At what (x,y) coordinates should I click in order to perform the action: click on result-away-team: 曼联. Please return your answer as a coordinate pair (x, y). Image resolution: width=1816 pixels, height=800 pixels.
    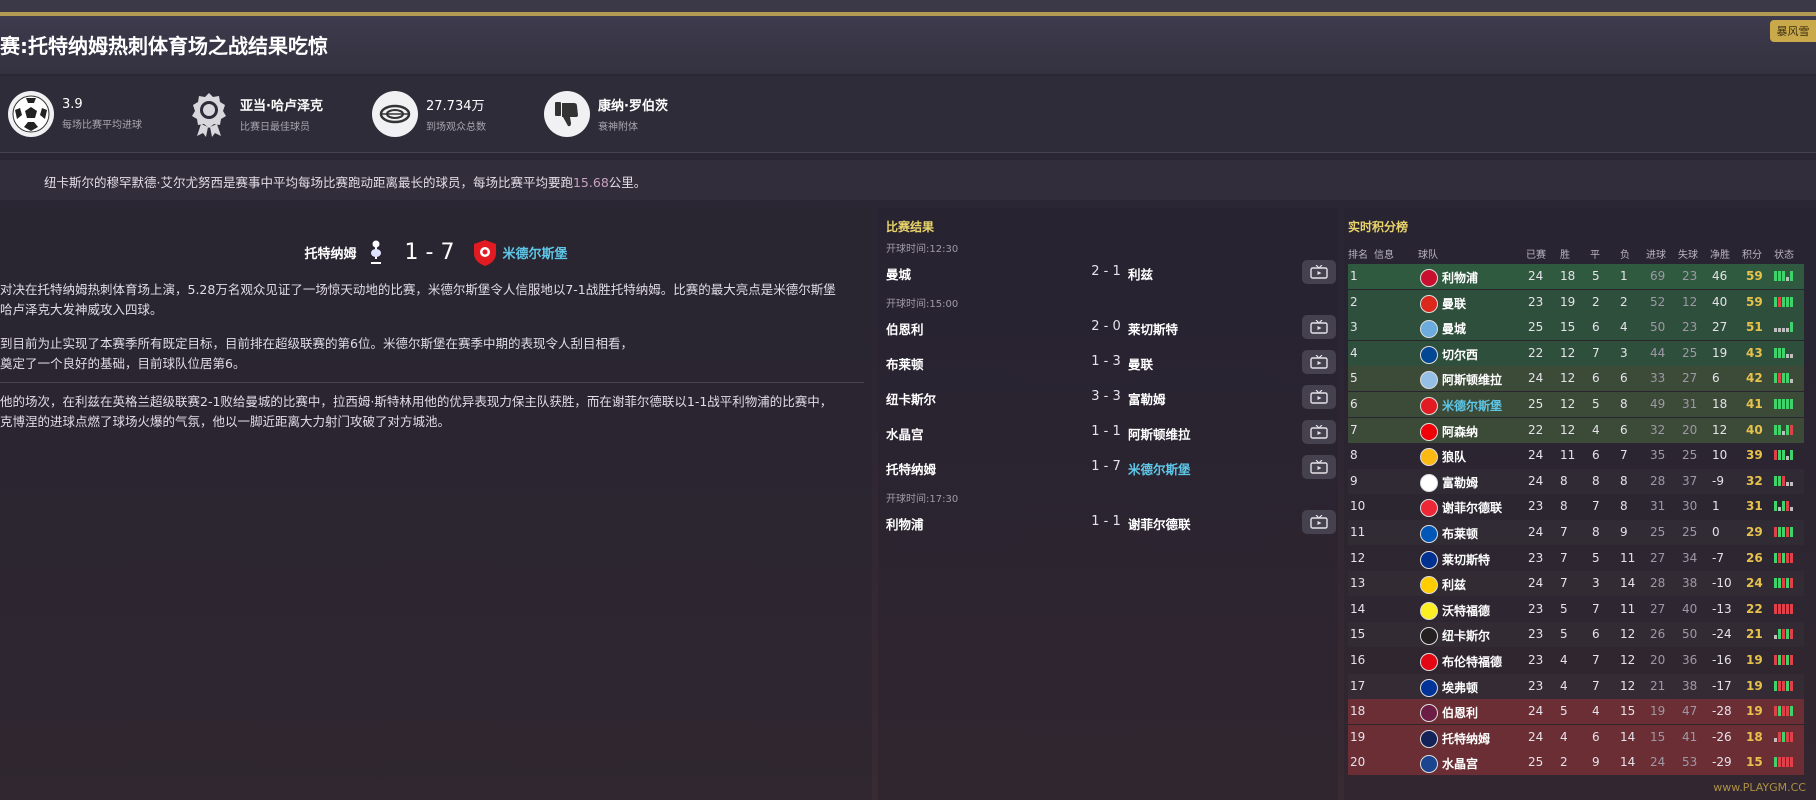
    Looking at the image, I should click on (1140, 363).